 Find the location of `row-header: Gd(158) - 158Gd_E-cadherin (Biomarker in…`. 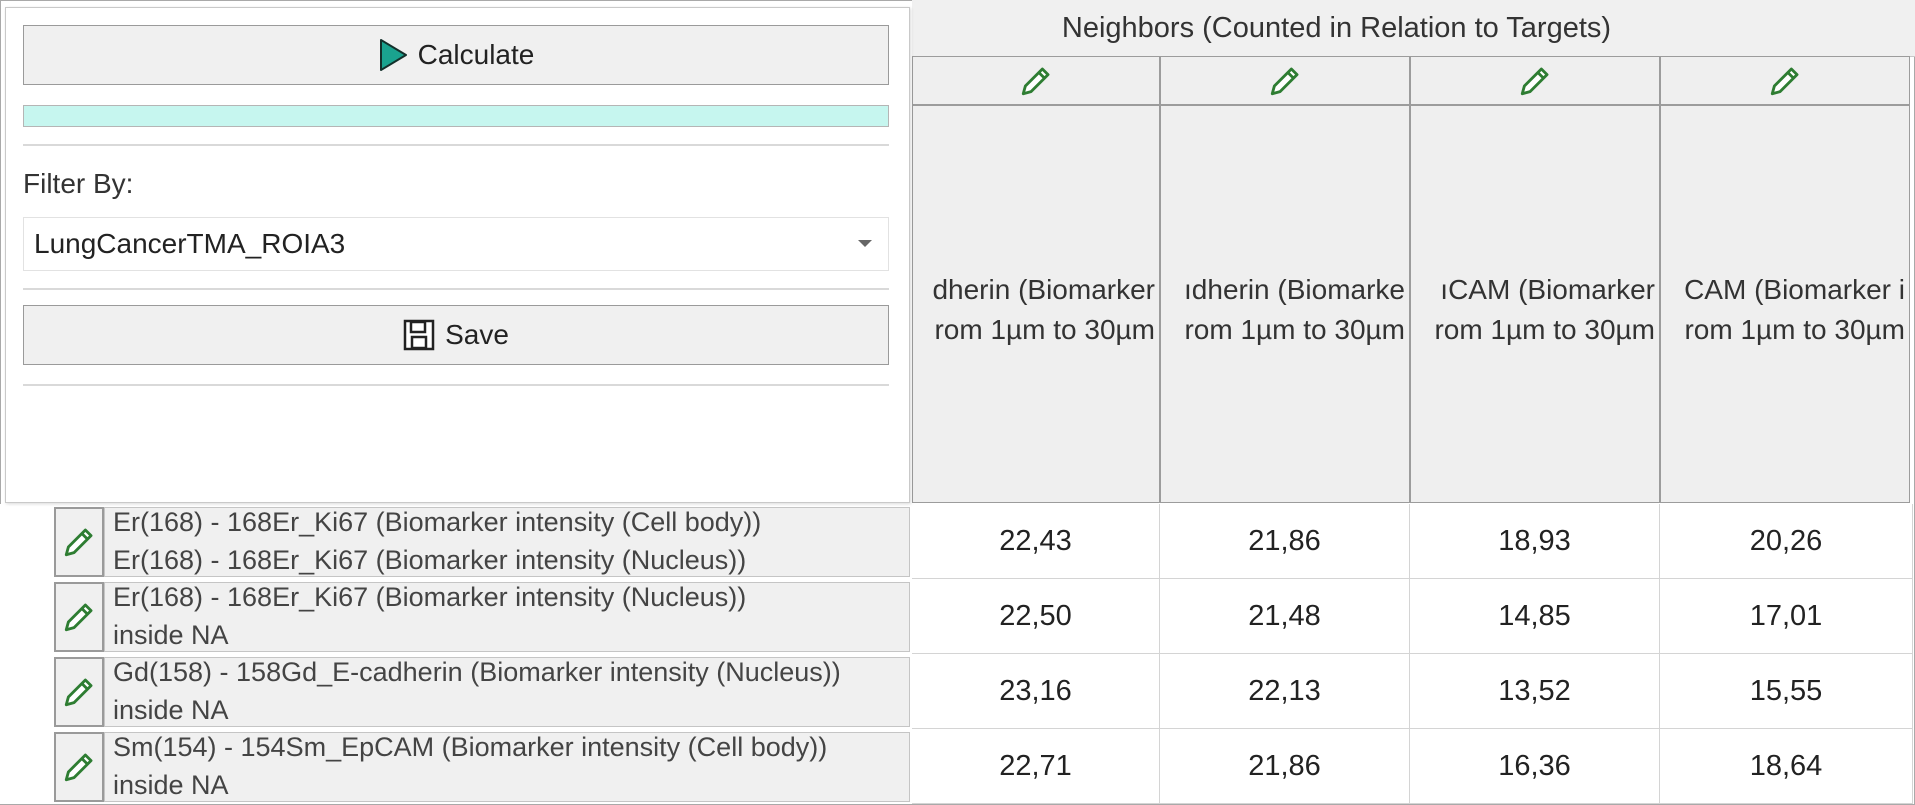

row-header: Gd(158) - 158Gd_E-cadherin (Biomarker in… is located at coordinates (507, 692).